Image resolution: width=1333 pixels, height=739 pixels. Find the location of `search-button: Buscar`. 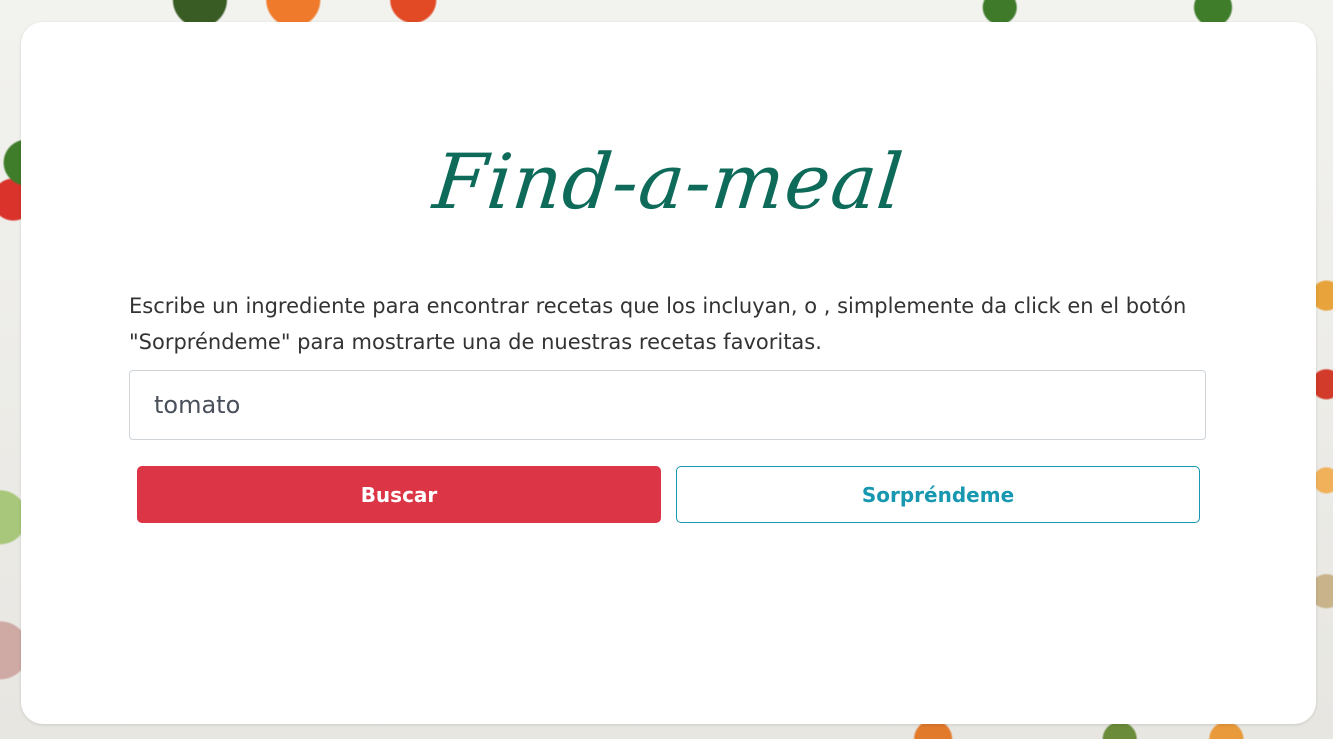

search-button: Buscar is located at coordinates (399, 494).